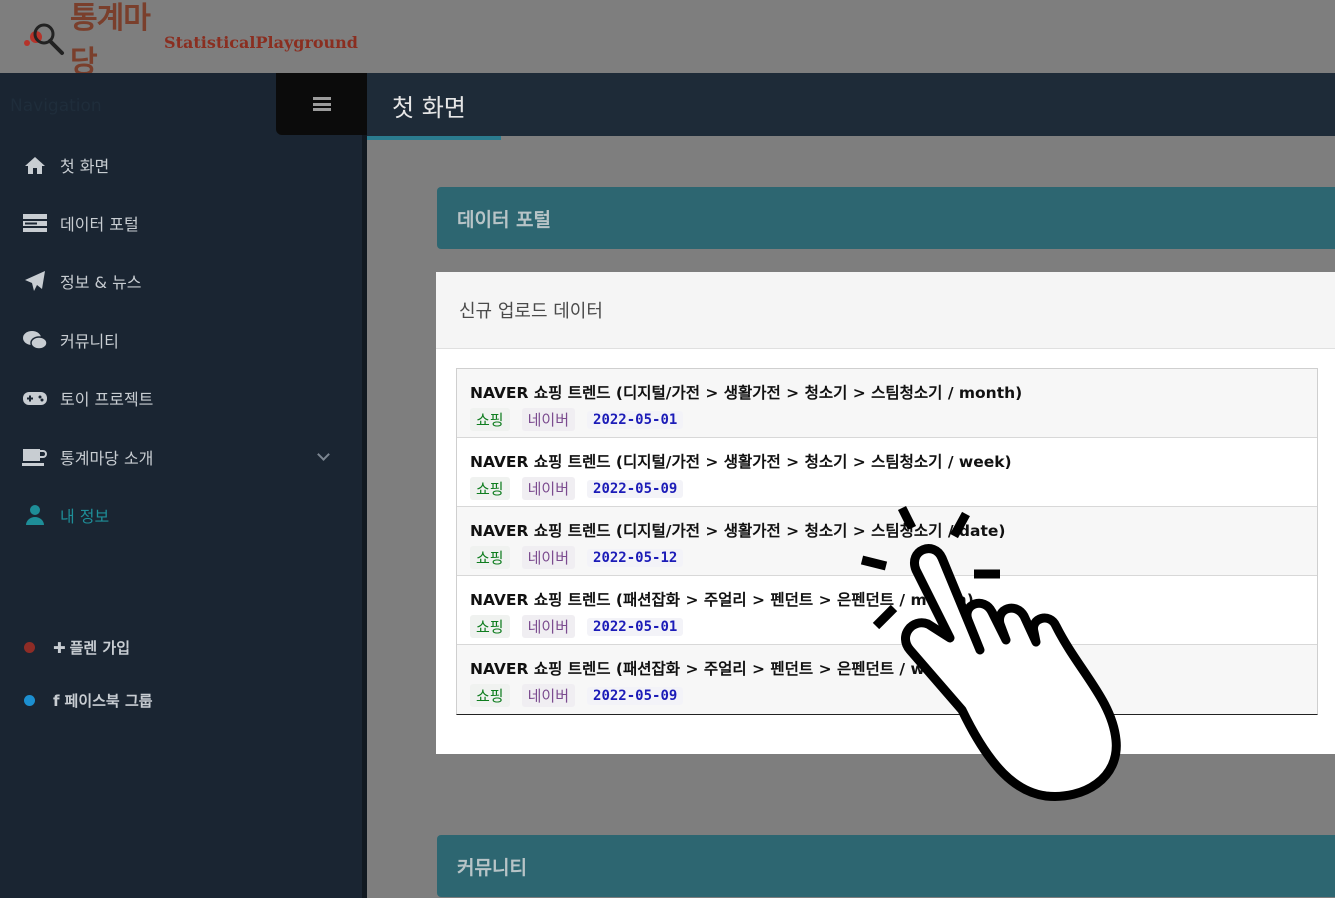  I want to click on sidebar-item-data-portal: 데이터 포털, so click(181, 223).